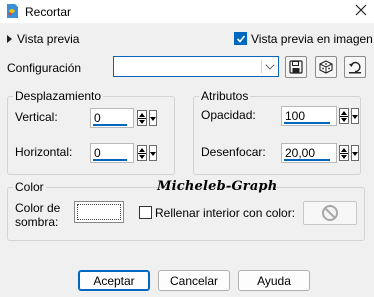  I want to click on random-config-button, so click(326, 67).